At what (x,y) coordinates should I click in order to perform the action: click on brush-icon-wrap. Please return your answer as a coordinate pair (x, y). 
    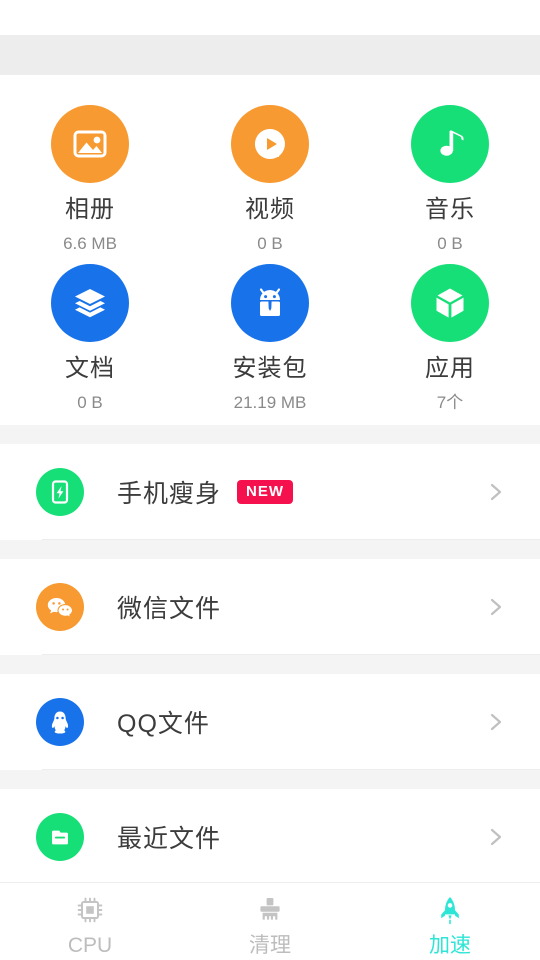
    Looking at the image, I should click on (270, 910).